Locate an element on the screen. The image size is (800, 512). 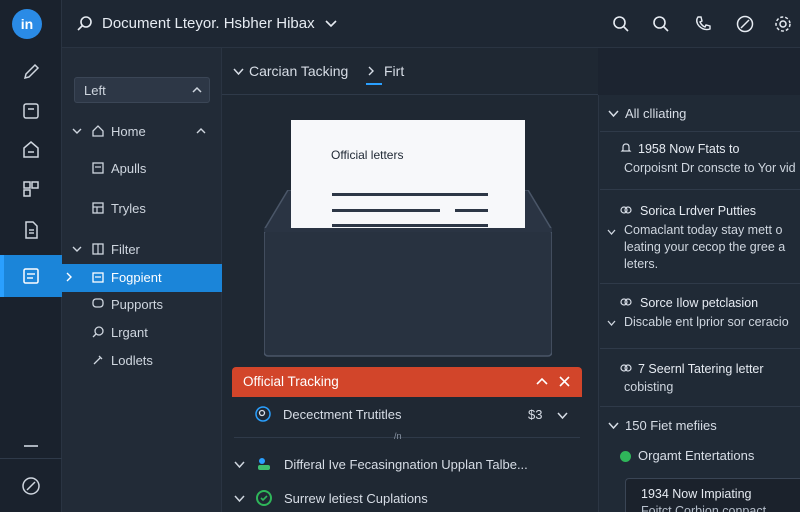
main-header-divider is located at coordinates (410, 94).